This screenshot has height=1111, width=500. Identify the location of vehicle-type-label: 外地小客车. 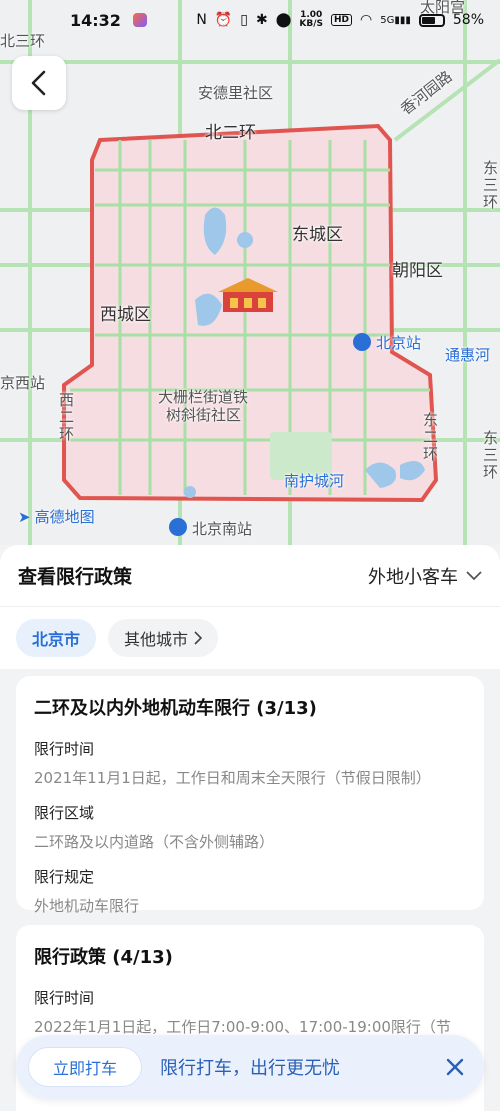
(413, 577).